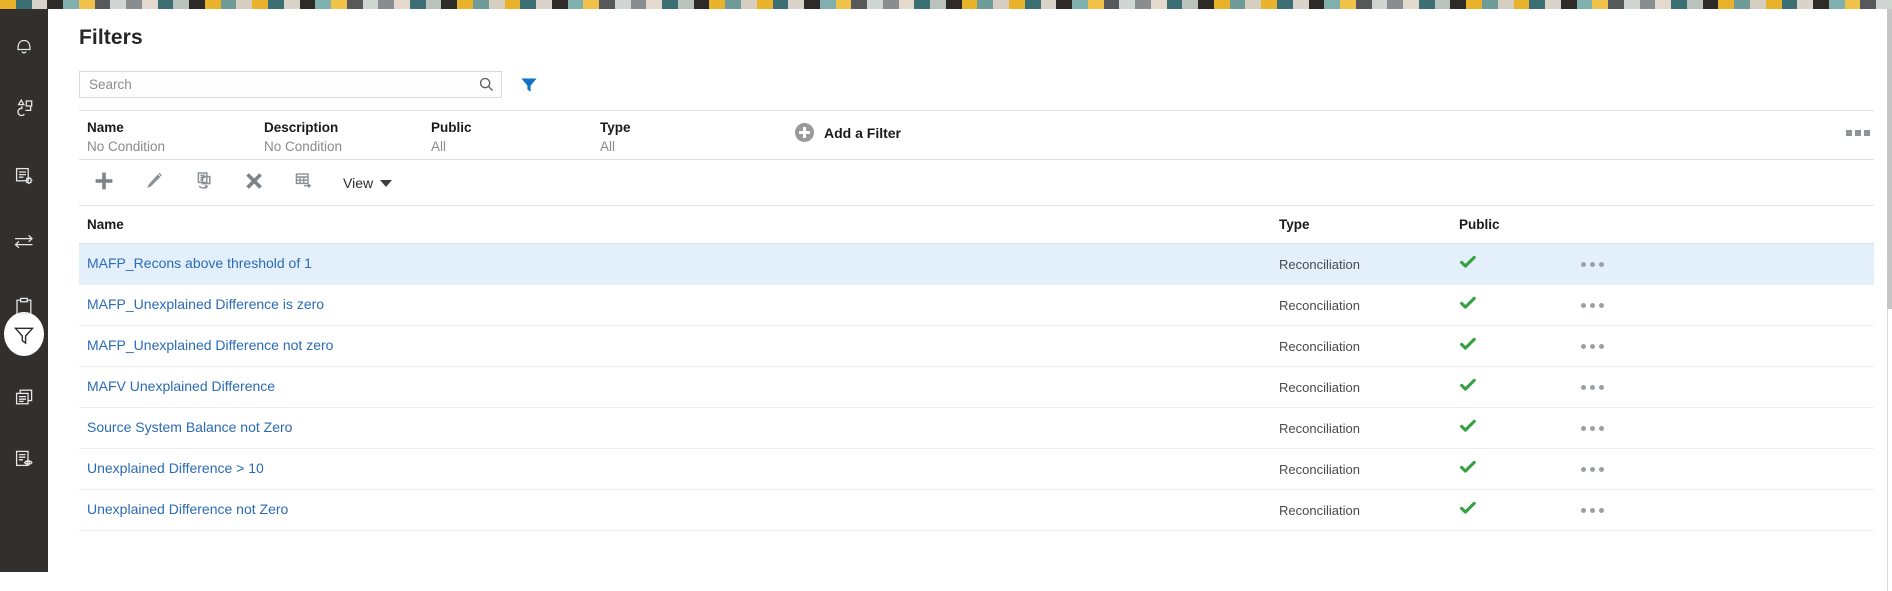 The width and height of the screenshot is (1892, 591). I want to click on cell-name: MAFP_Unexplained Difference not zero, so click(679, 346).